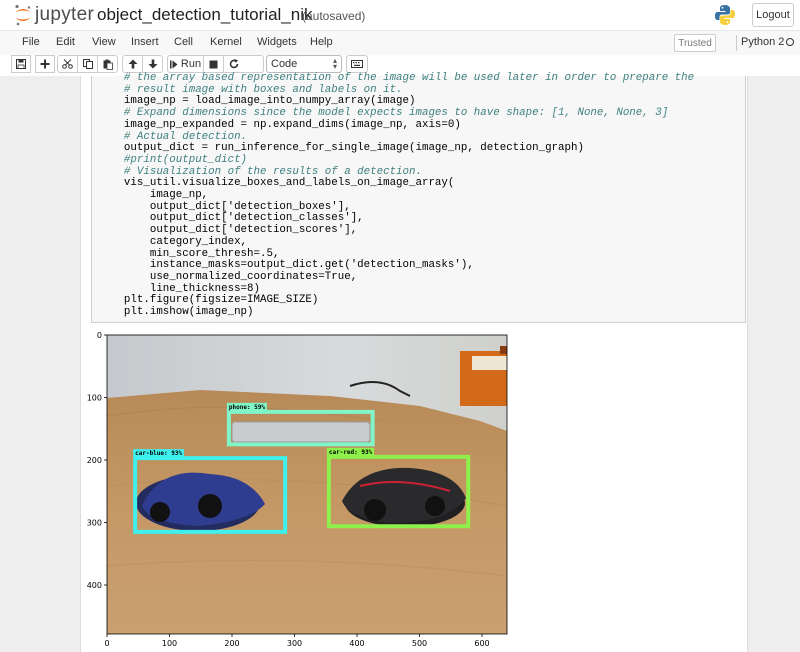  I want to click on move-up-icon, so click(132, 64).